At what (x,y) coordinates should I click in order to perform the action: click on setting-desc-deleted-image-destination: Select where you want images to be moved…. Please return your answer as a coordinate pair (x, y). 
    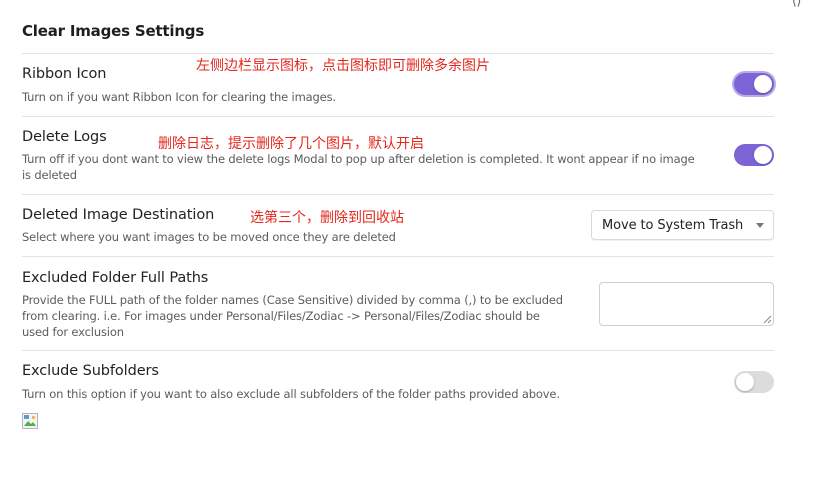
    Looking at the image, I should click on (209, 237).